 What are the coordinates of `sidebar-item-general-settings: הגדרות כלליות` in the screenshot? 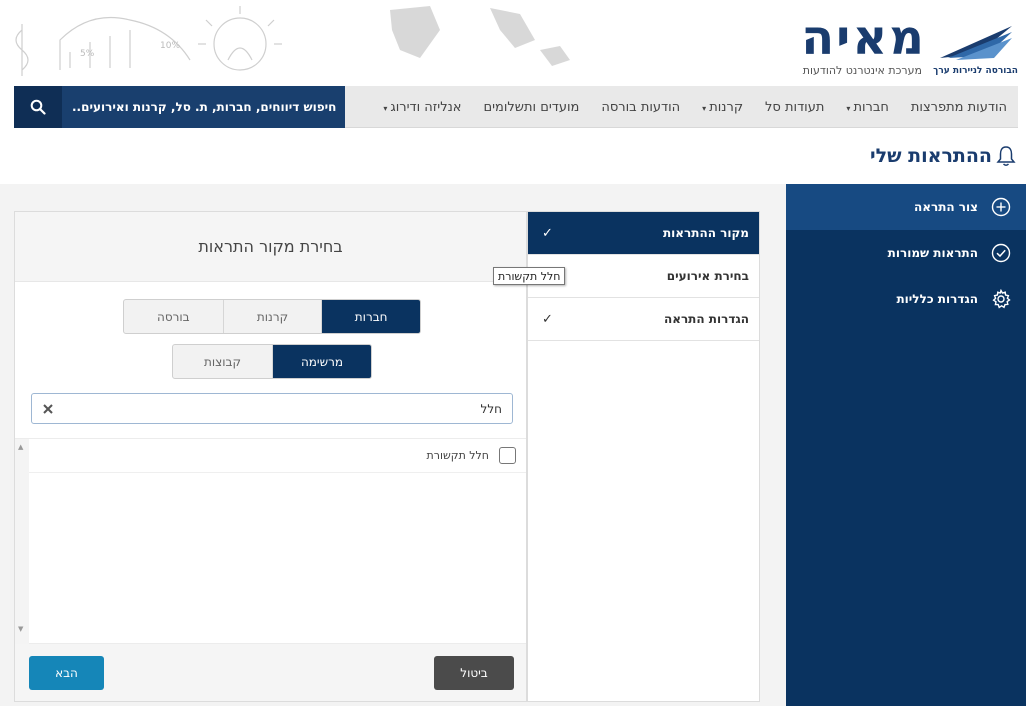 It's located at (906, 299).